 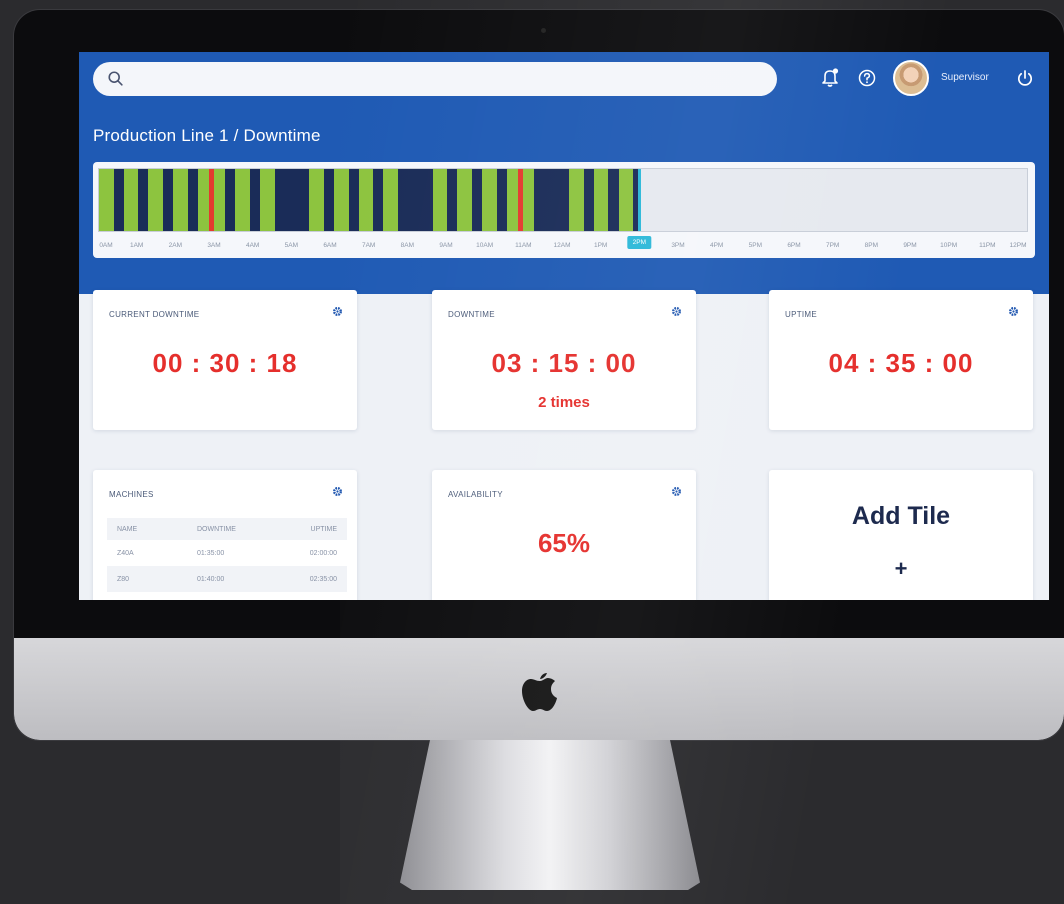 What do you see at coordinates (539, 692) in the screenshot?
I see `apple-logo` at bounding box center [539, 692].